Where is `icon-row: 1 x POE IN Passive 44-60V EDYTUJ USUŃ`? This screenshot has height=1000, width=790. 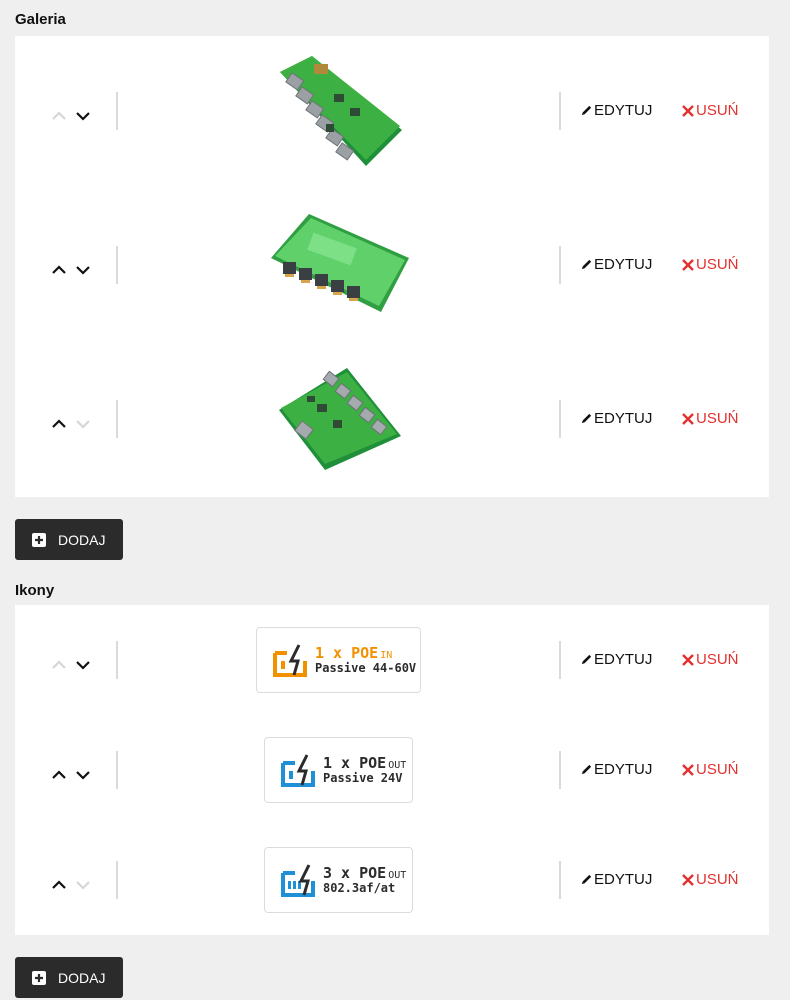 icon-row: 1 x POE IN Passive 44-60V EDYTUJ USUŃ is located at coordinates (392, 660).